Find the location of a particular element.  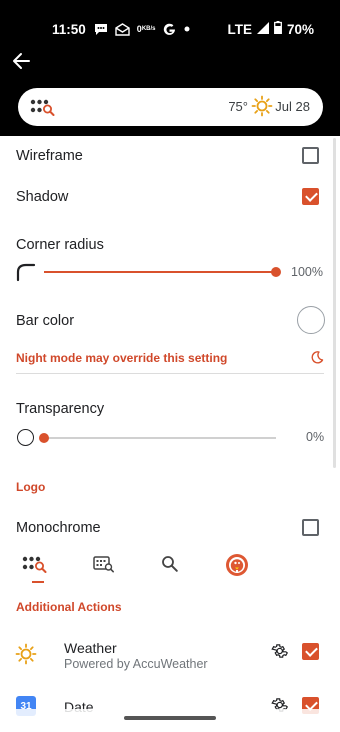

mail-notification-icon is located at coordinates (122, 29).